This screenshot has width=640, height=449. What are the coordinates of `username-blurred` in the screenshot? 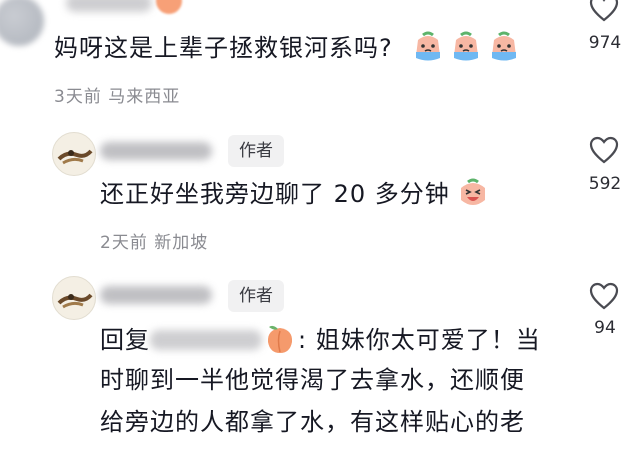 It's located at (109, 6).